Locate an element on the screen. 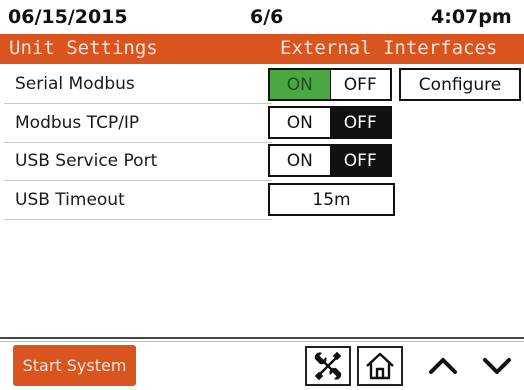 The width and height of the screenshot is (524, 390). serial-modbus-on: ON is located at coordinates (300, 84).